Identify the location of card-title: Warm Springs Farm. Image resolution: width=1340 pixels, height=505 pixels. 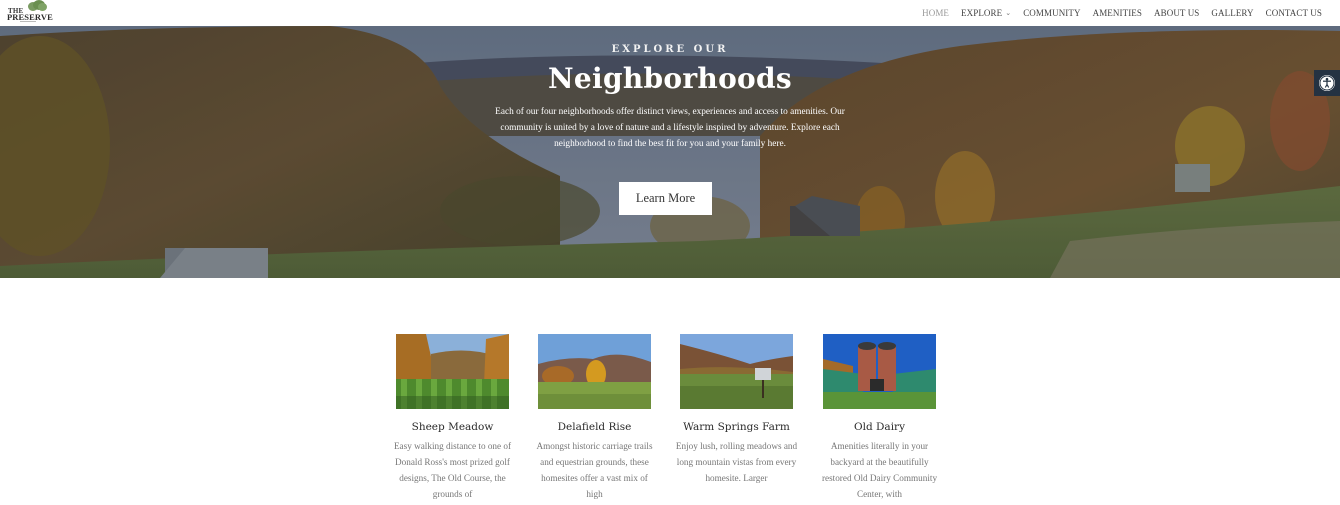
(736, 427).